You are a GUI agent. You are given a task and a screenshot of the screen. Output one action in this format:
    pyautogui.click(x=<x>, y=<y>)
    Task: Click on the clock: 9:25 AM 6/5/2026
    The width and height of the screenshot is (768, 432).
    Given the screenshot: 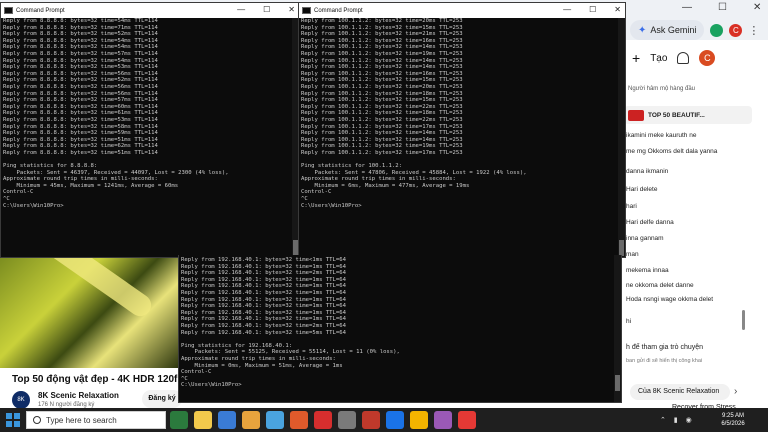 What is the action you would take?
    pyautogui.click(x=733, y=420)
    